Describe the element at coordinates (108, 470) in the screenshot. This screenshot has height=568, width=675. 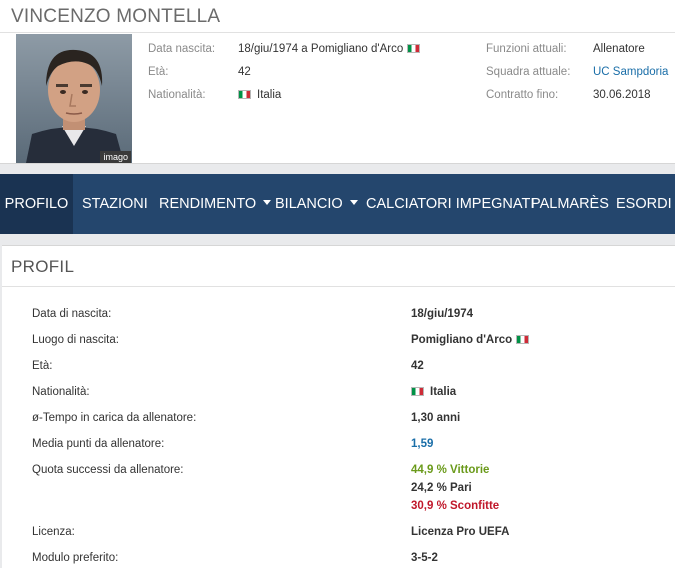
I see `profile-row-label: Quota successi da allenatore:` at that location.